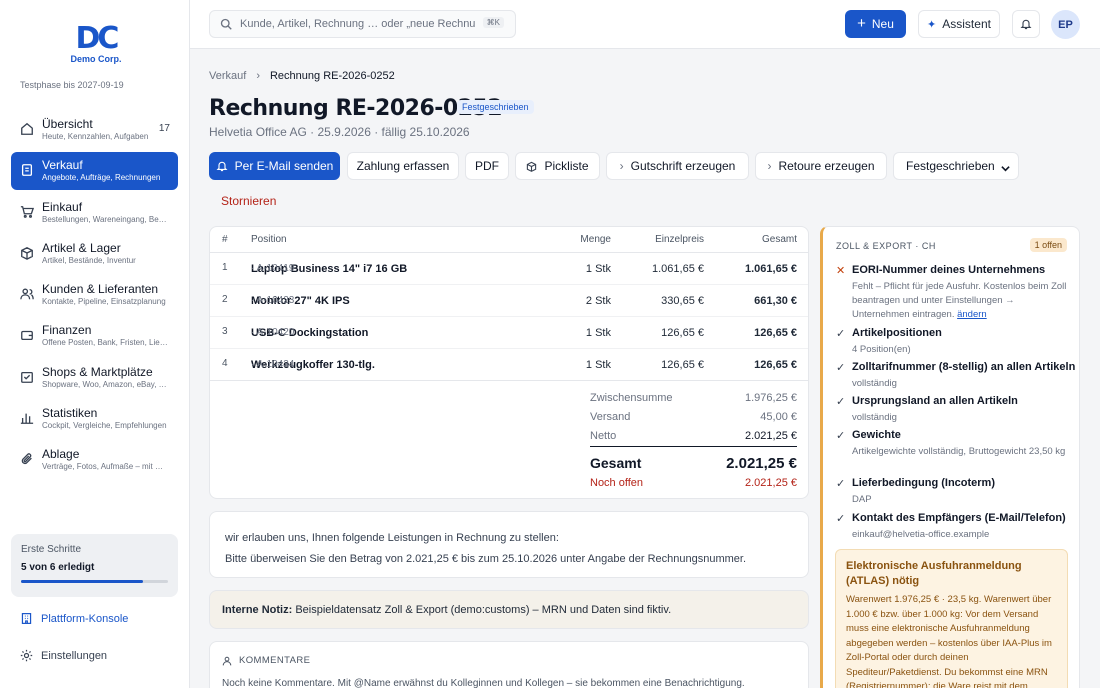  What do you see at coordinates (861, 23) in the screenshot?
I see `plus-icon: +` at bounding box center [861, 23].